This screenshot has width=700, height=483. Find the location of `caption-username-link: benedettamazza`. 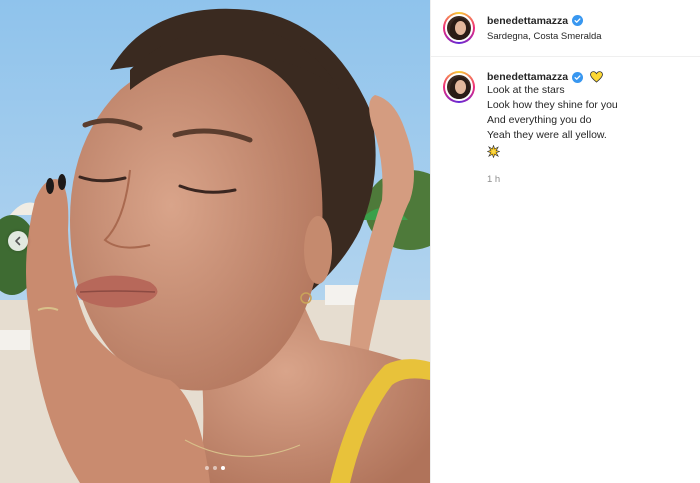

caption-username-link: benedettamazza is located at coordinates (527, 77).